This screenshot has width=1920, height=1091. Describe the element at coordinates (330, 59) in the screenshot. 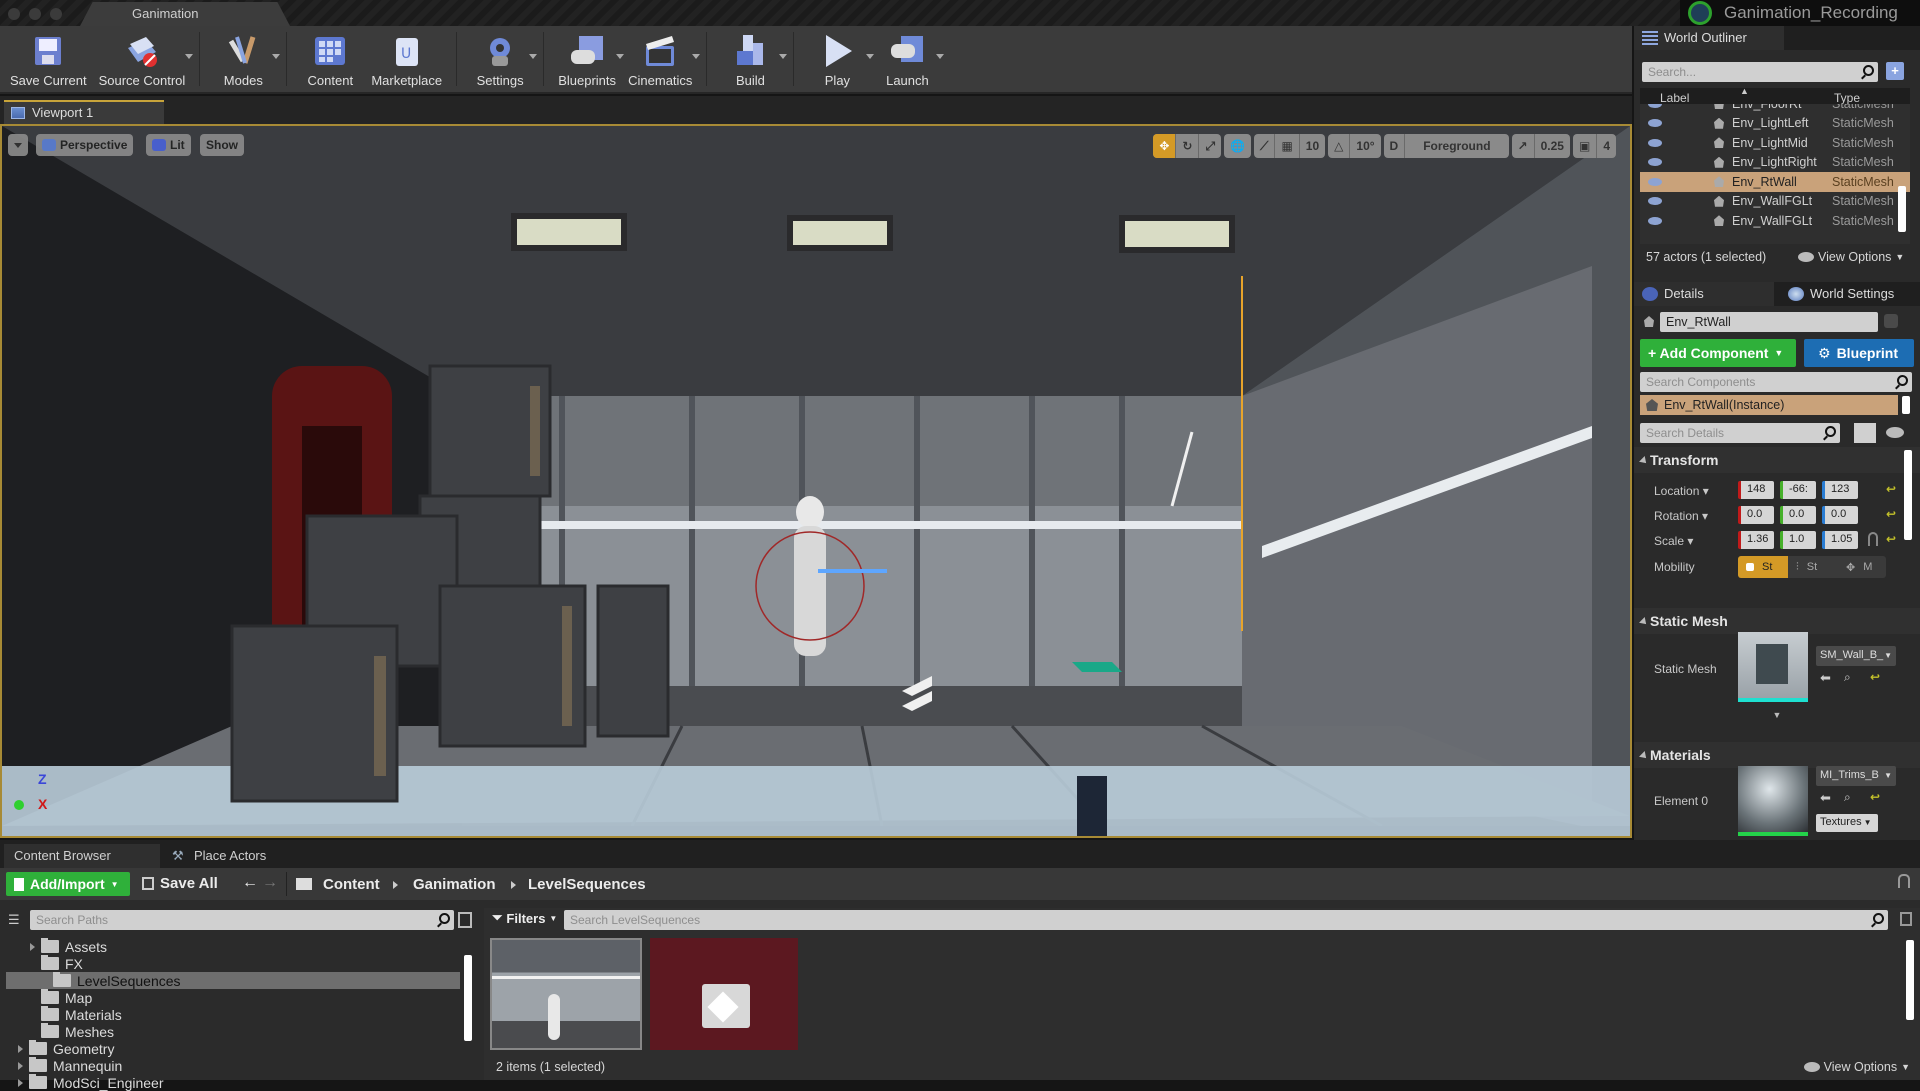

I see `content-button: Content` at that location.